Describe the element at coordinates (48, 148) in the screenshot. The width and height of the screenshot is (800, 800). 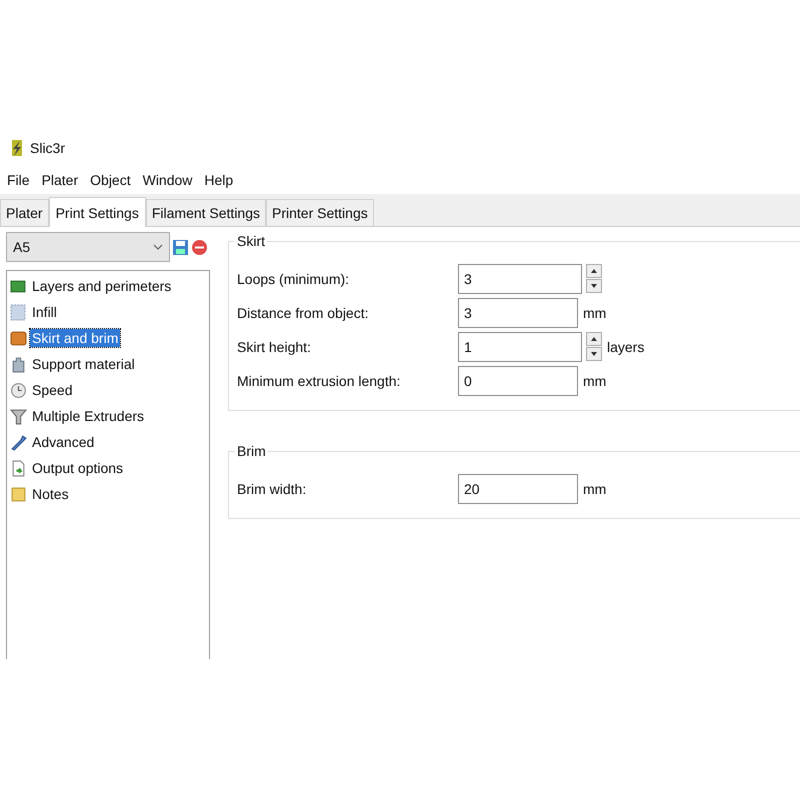
I see `window-title: Slic3r` at that location.